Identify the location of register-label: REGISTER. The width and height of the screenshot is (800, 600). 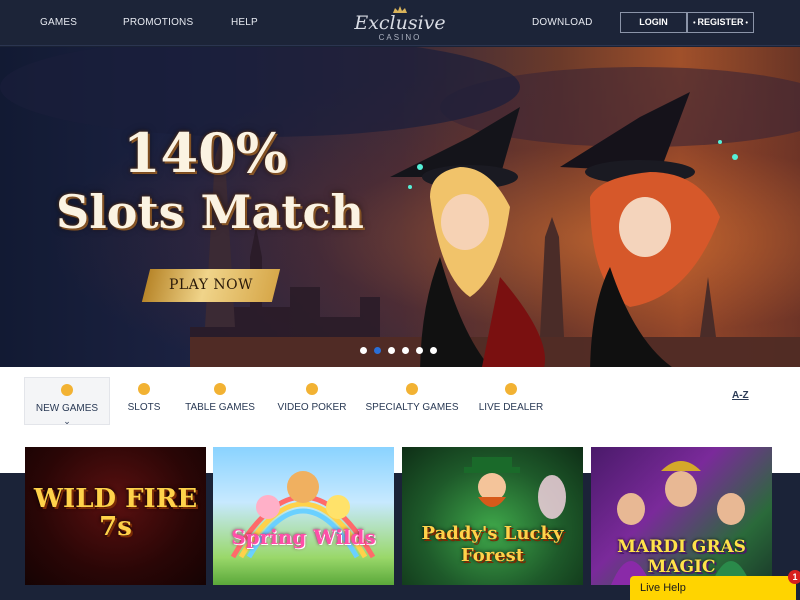
(720, 22).